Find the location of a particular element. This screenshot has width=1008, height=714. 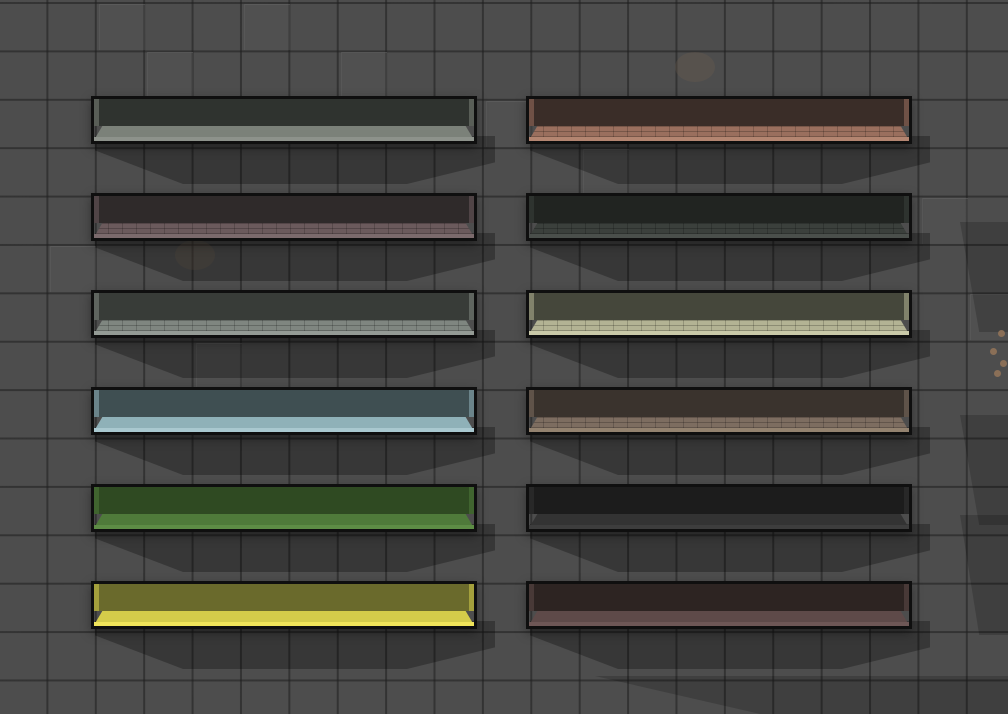

floor-stain is located at coordinates (695, 67).